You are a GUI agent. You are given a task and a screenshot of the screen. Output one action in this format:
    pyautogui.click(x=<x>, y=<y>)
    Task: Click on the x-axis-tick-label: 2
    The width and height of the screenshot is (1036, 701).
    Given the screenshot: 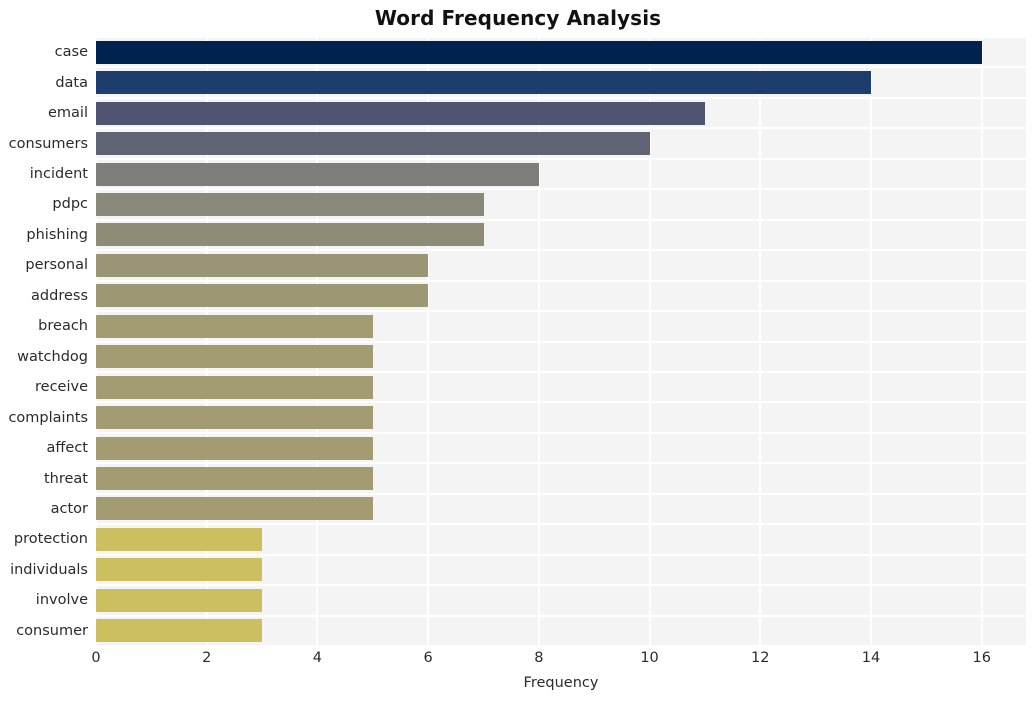 What is the action you would take?
    pyautogui.click(x=207, y=658)
    